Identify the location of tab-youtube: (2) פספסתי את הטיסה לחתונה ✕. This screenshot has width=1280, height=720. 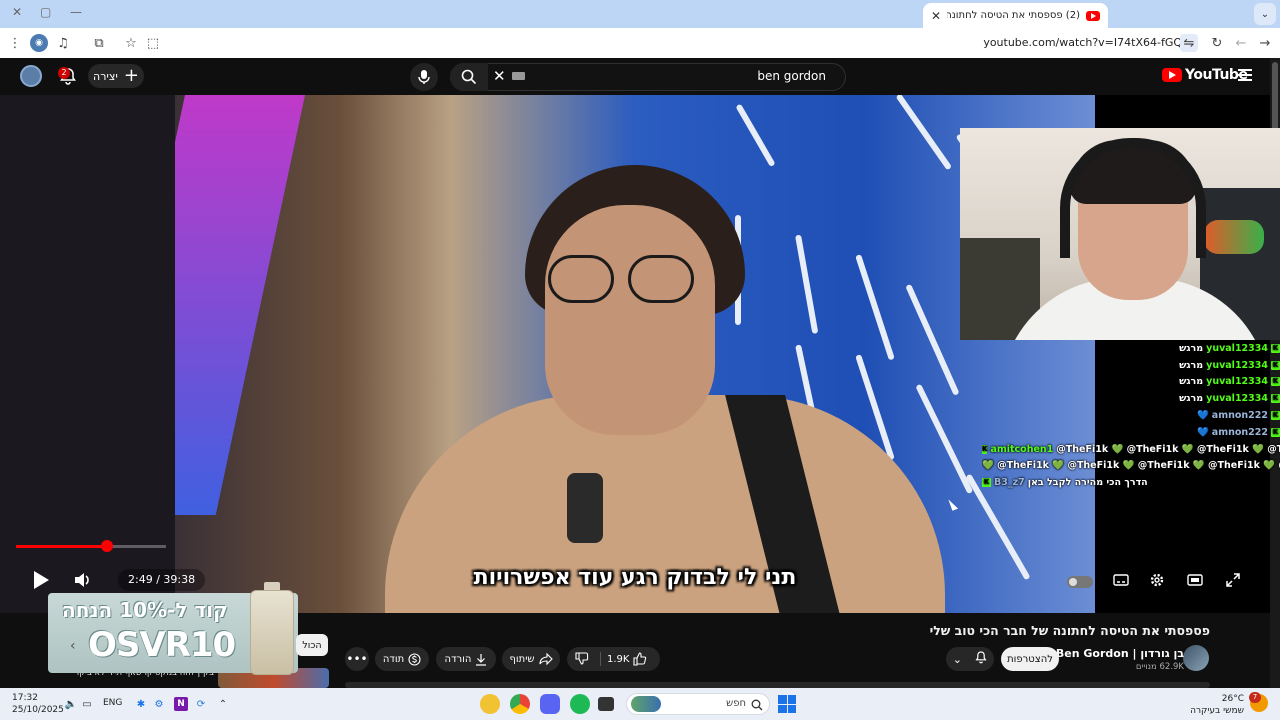
(1015, 15).